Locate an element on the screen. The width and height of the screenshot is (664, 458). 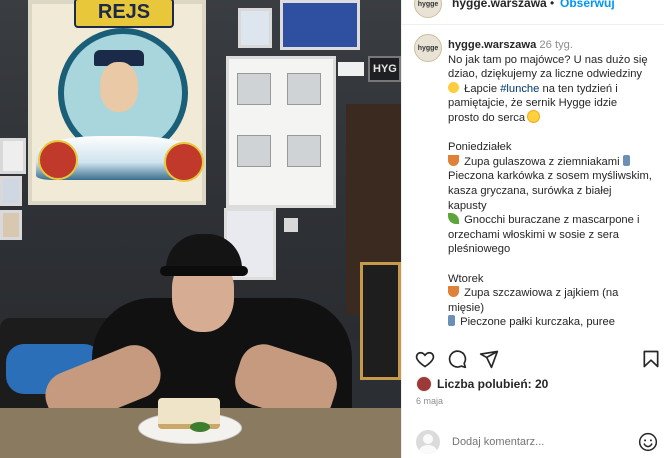
heart-icon is located at coordinates (425, 359).